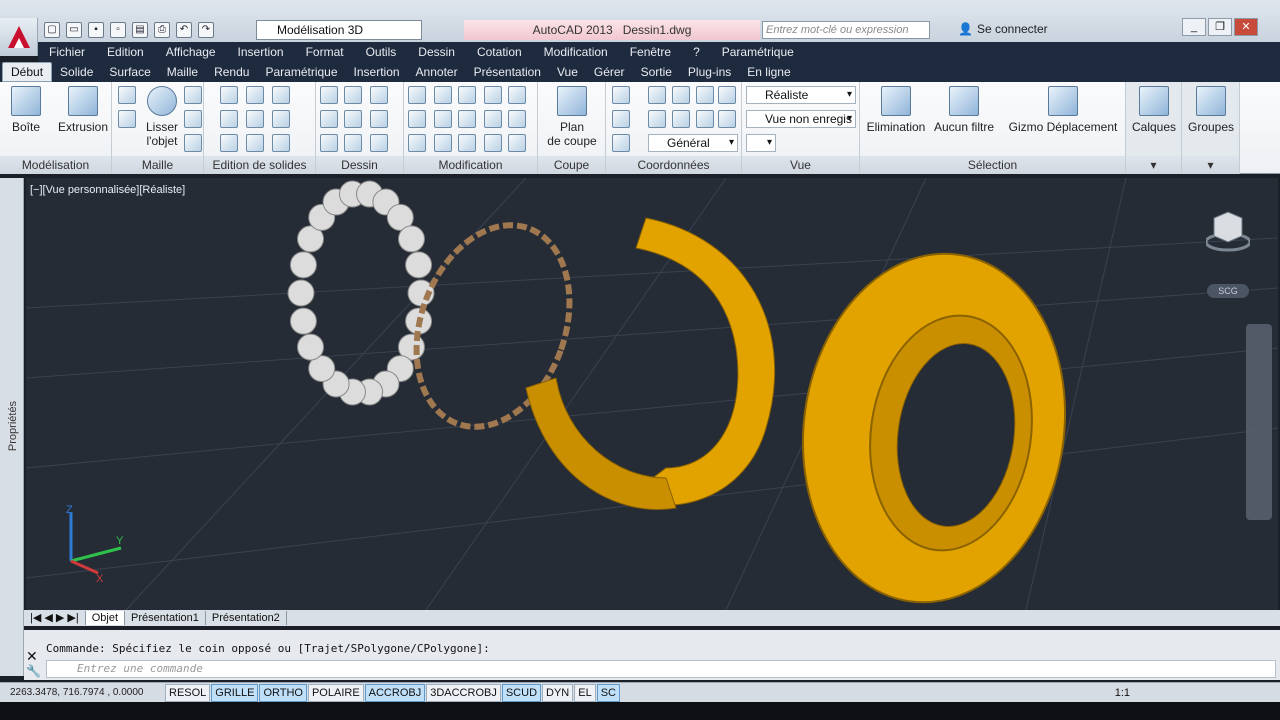 This screenshot has width=1280, height=720. Describe the element at coordinates (206, 30) in the screenshot. I see `redo-icon: ↷` at that location.